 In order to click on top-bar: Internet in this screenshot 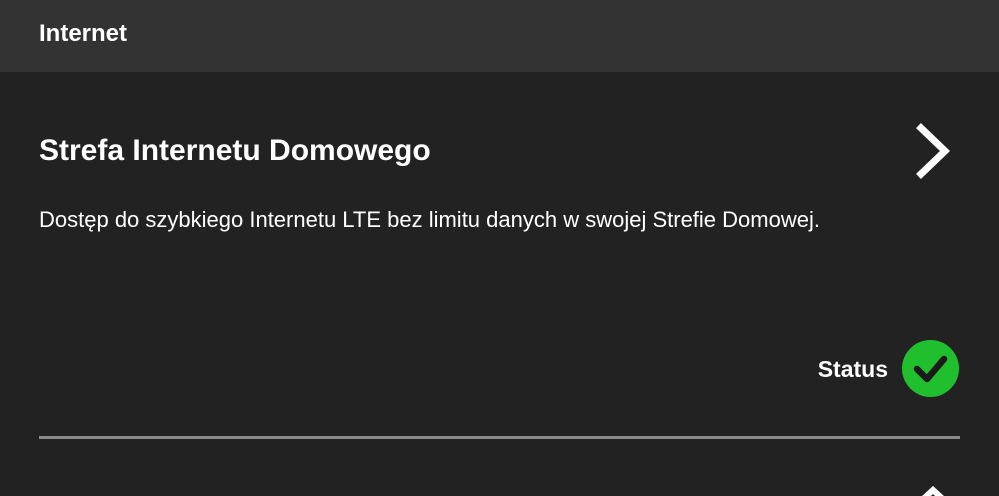, I will do `click(499, 36)`.